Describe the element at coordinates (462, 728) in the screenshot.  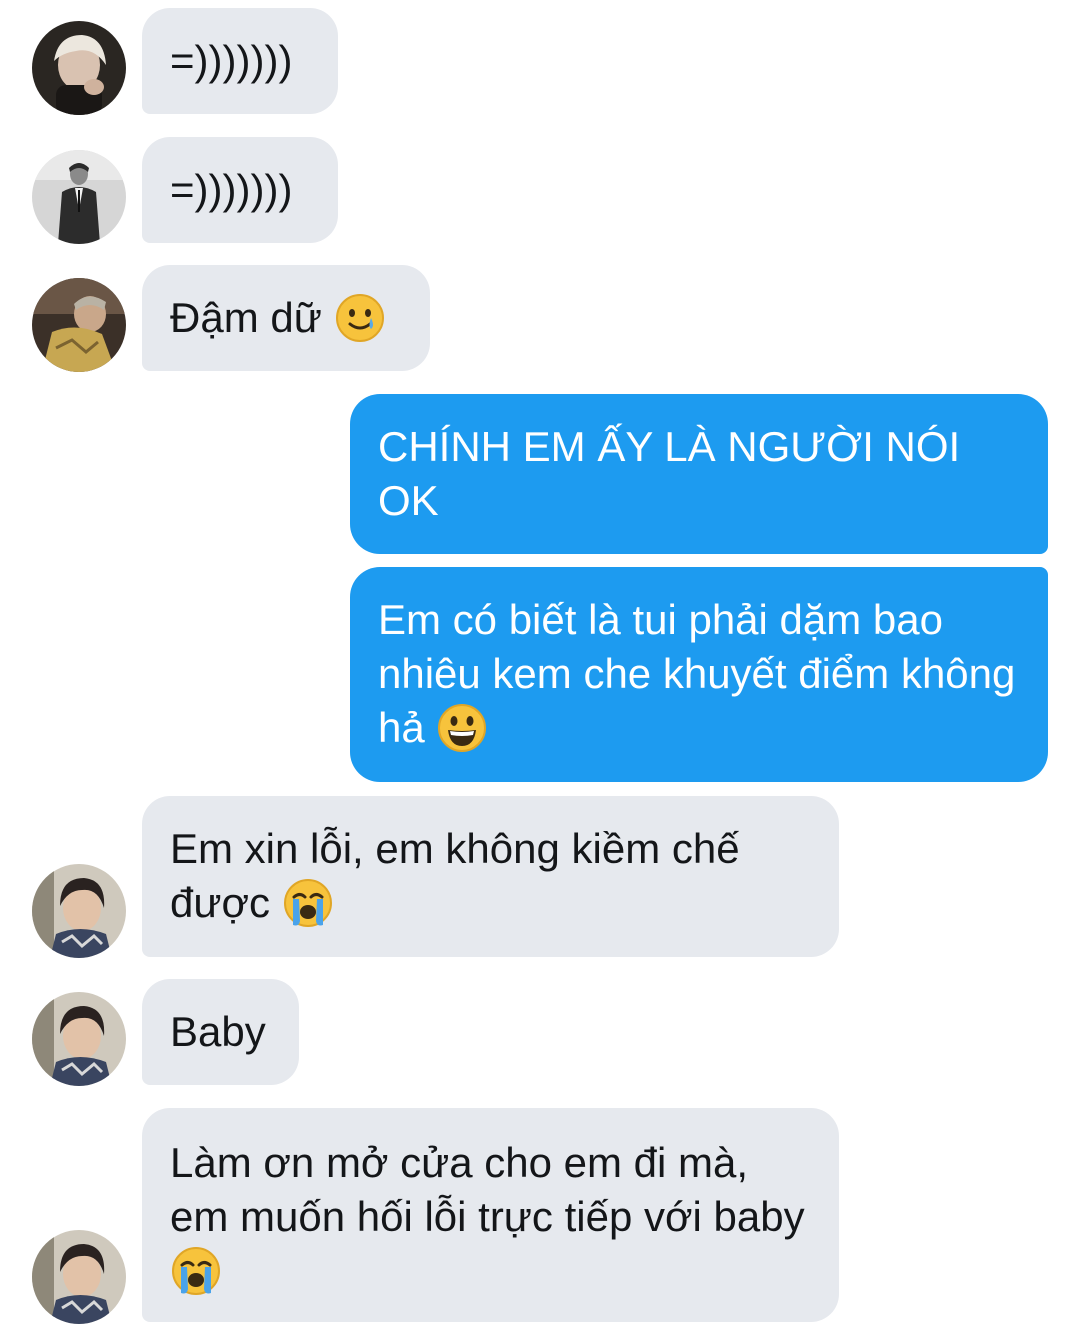
I see `grinning-face-icon` at that location.